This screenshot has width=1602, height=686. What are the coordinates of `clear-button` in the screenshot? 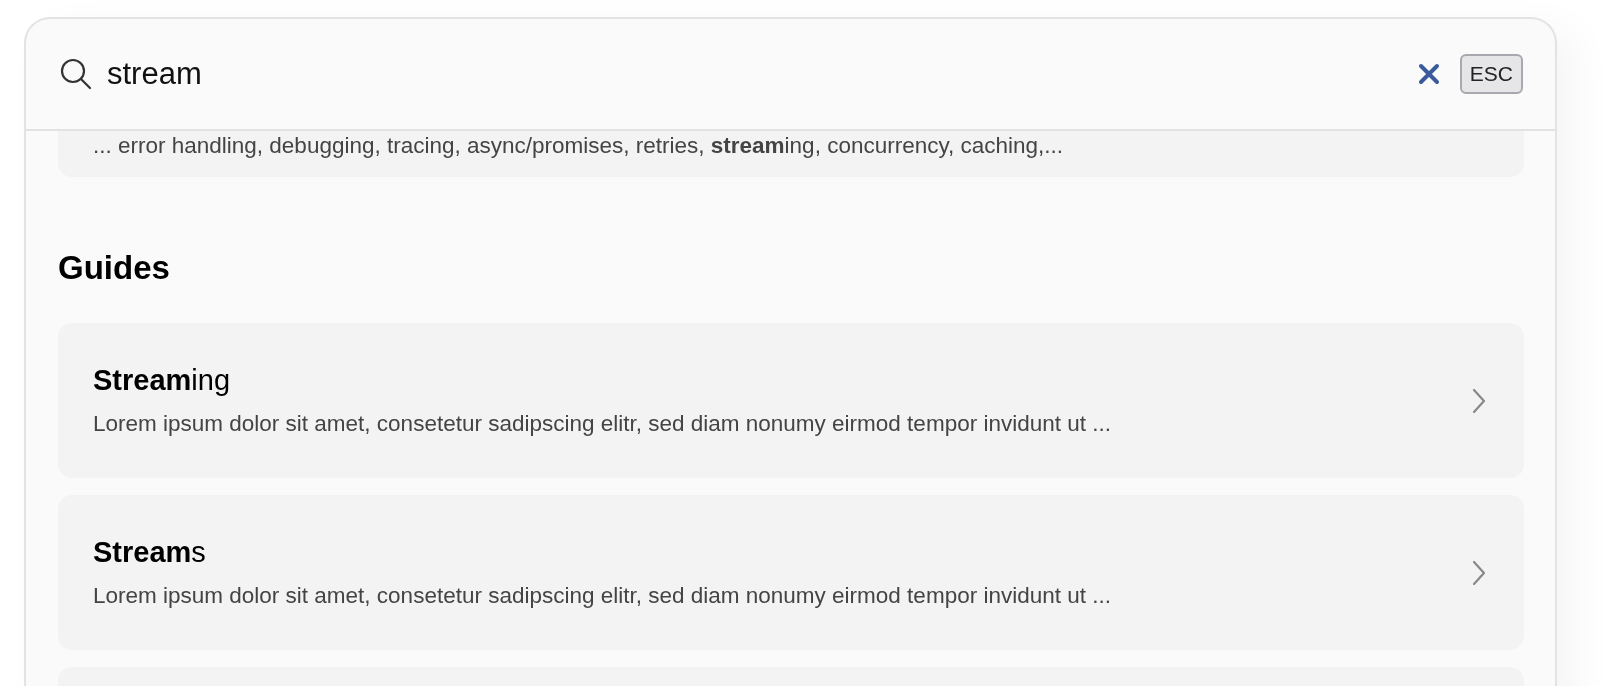 It's located at (1428, 74).